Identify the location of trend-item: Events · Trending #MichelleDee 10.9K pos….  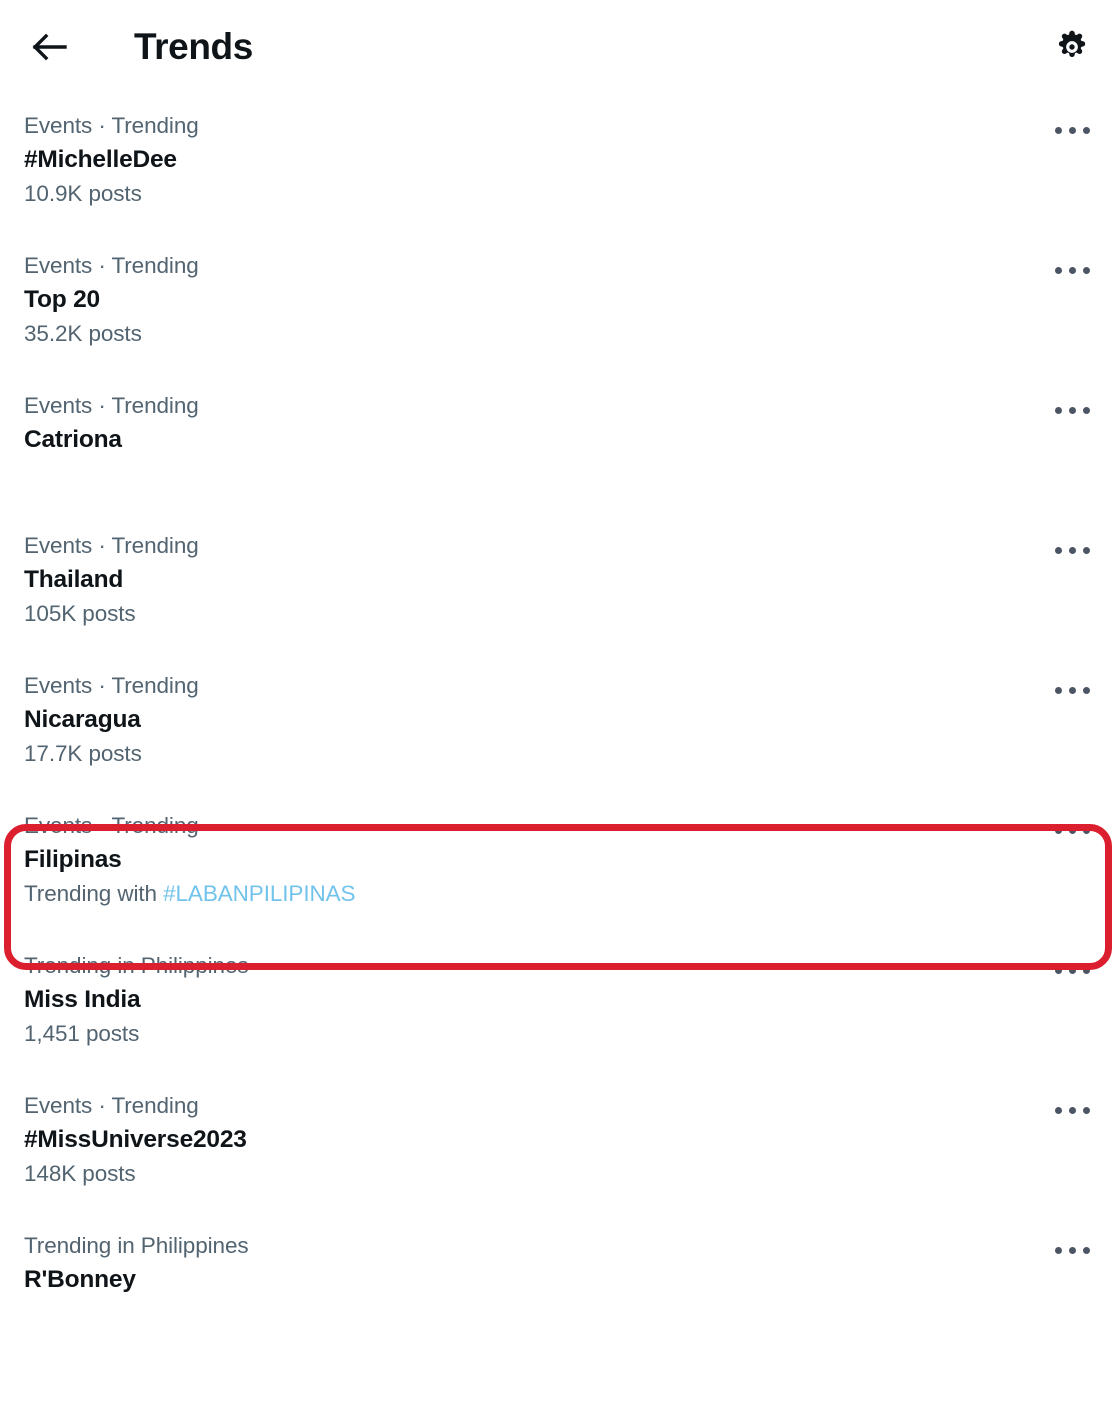
(560, 163).